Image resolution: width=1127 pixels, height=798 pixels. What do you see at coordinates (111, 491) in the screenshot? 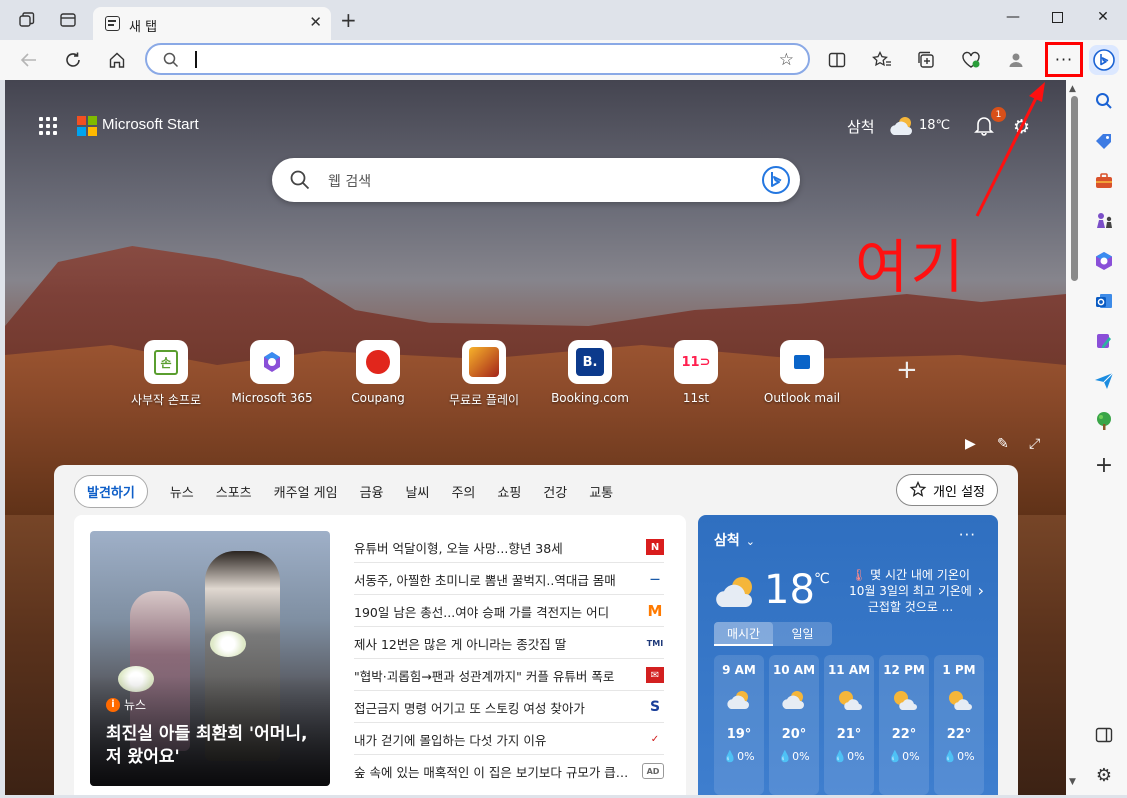
I see `tab-discover: 발견하기` at bounding box center [111, 491].